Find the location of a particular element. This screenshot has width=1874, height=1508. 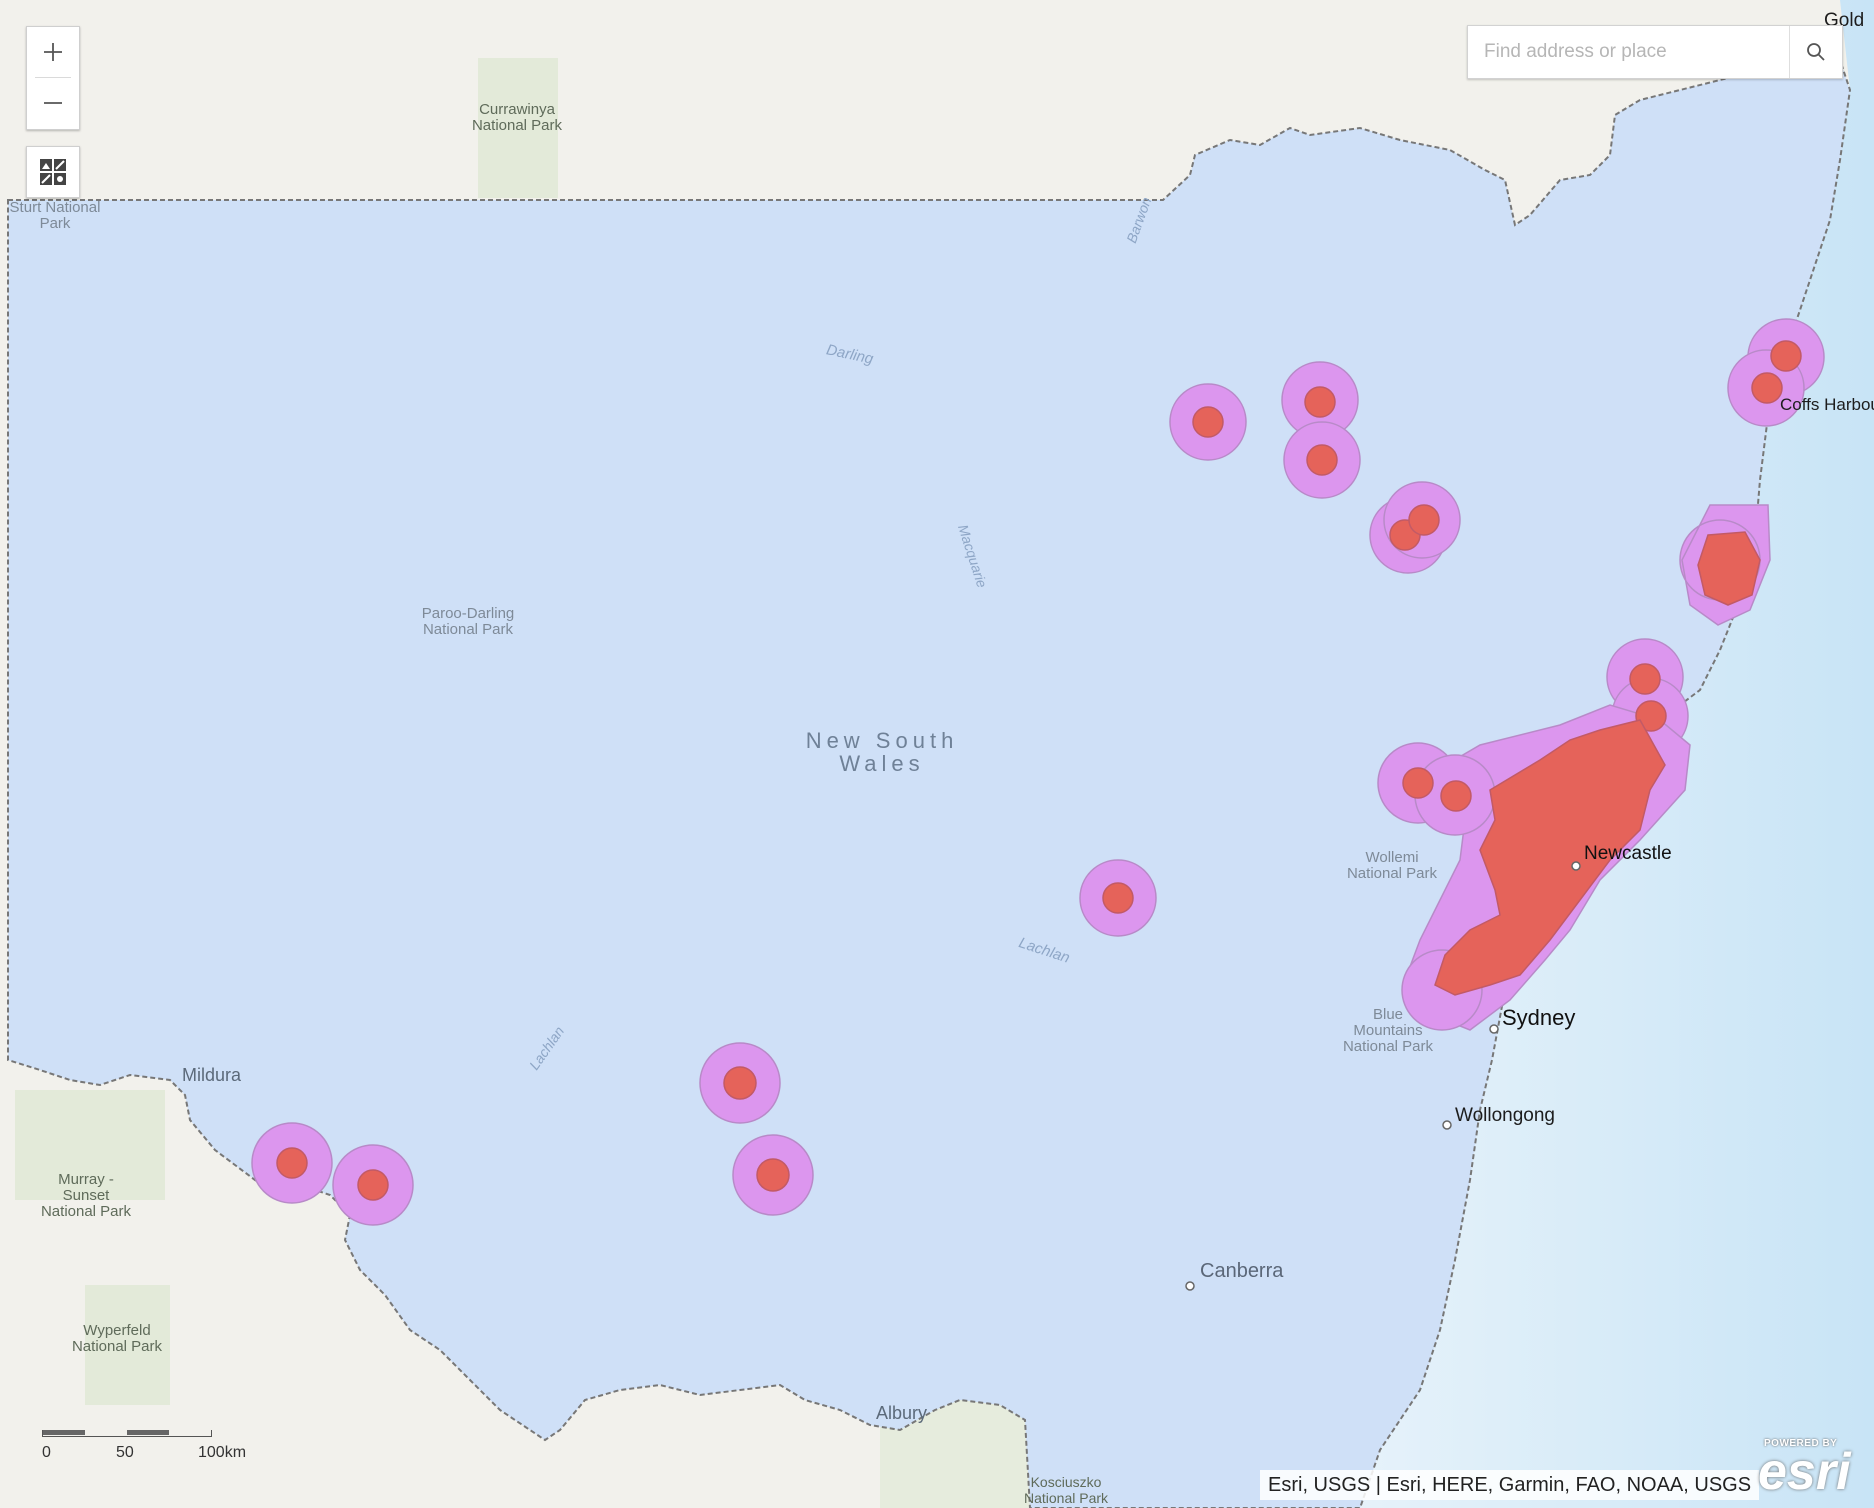

label-sturt-national-park: Sturt National Park is located at coordinates (55, 216).